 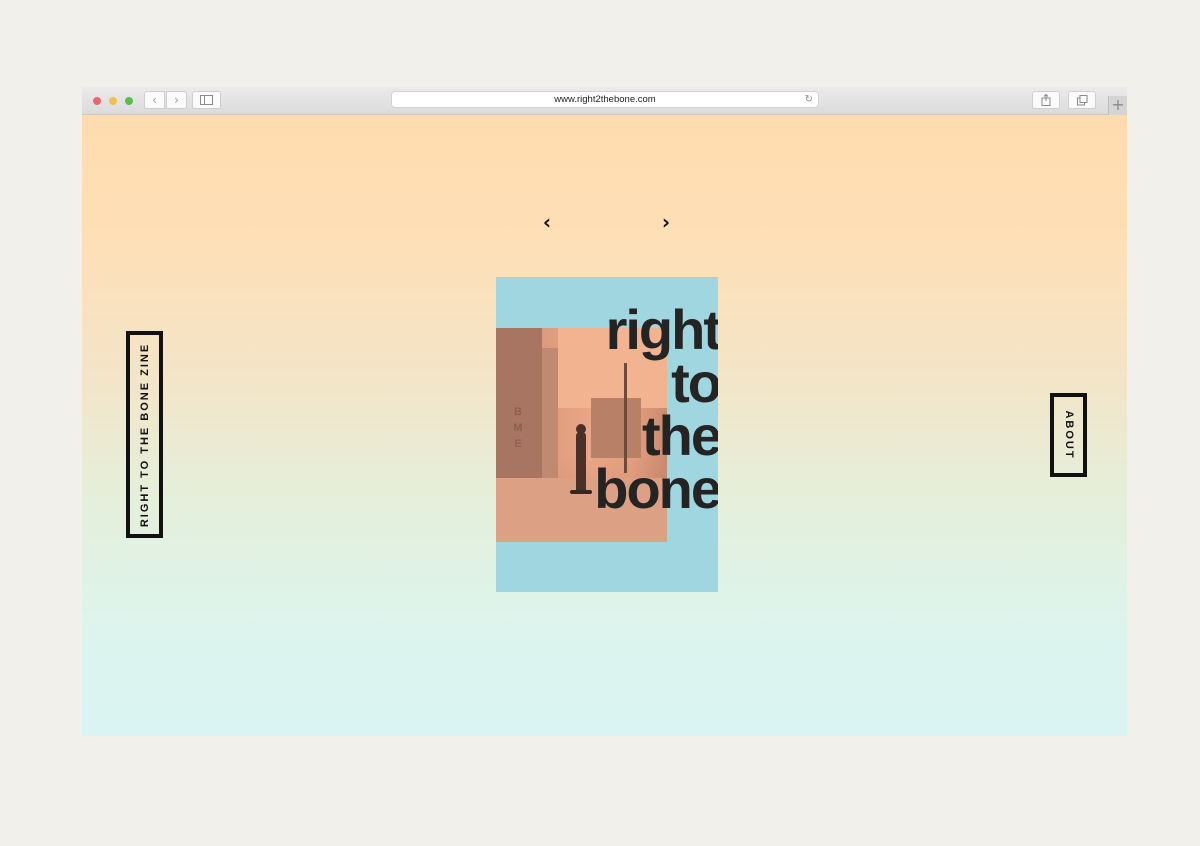 I want to click on previous-arrow-button: ‹, so click(x=547, y=223).